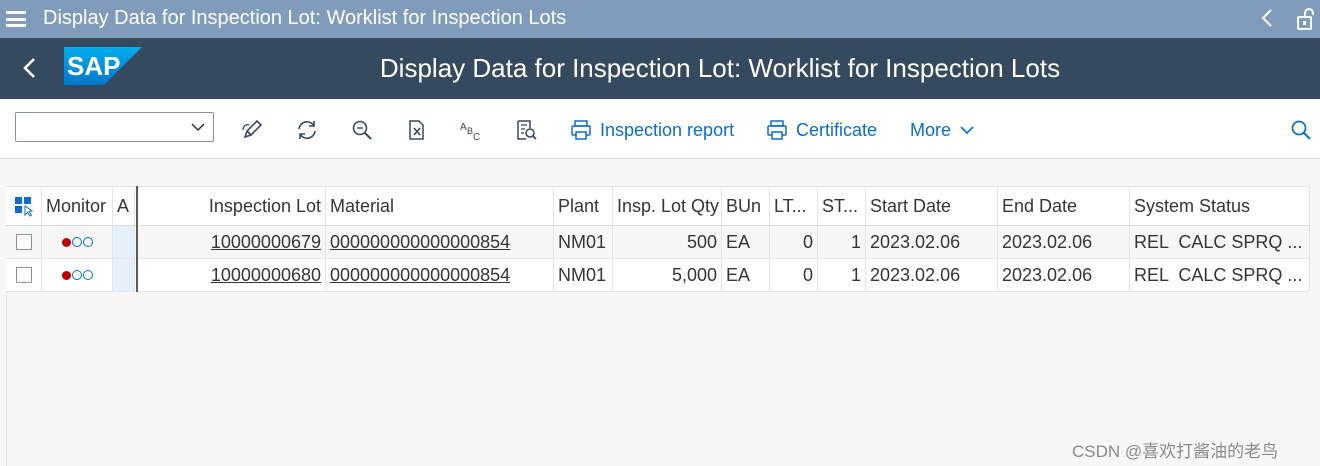 The image size is (1320, 466). What do you see at coordinates (307, 130) in the screenshot?
I see `refresh-icon` at bounding box center [307, 130].